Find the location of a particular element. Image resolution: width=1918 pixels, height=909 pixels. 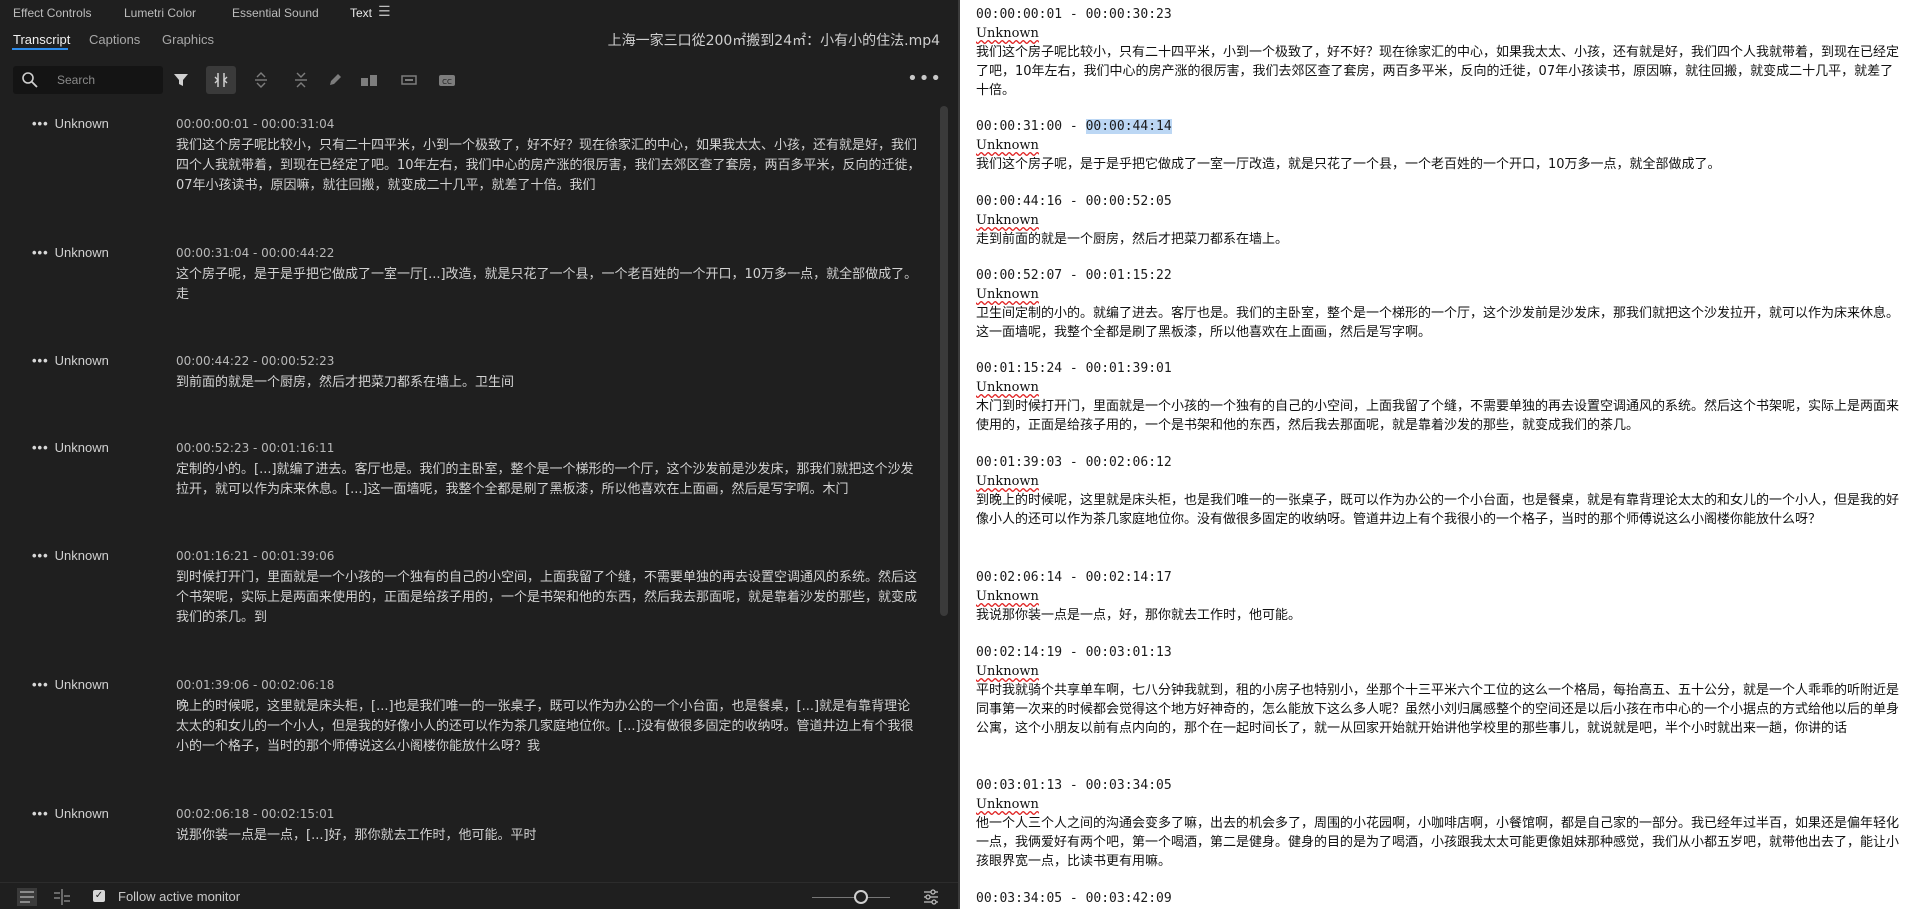

merge-segments-button is located at coordinates (221, 80).